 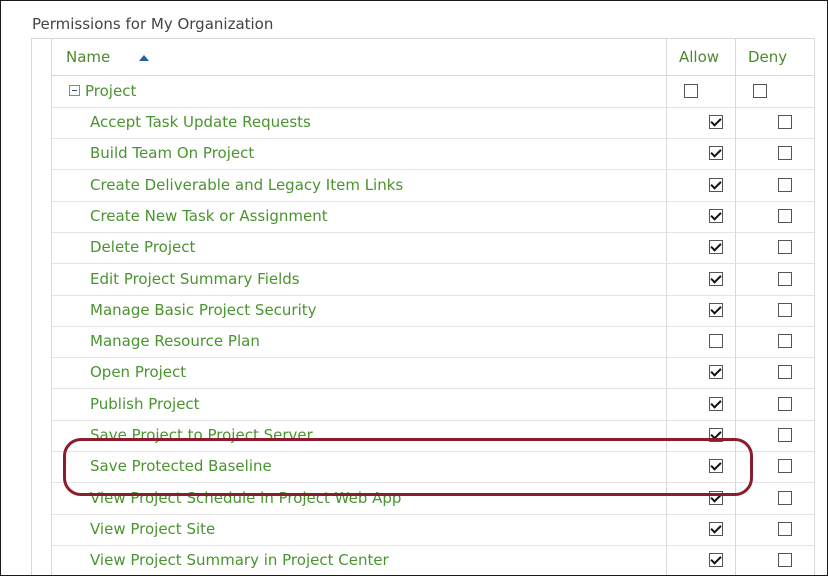 What do you see at coordinates (433, 404) in the screenshot?
I see `permission-row: Publish Project` at bounding box center [433, 404].